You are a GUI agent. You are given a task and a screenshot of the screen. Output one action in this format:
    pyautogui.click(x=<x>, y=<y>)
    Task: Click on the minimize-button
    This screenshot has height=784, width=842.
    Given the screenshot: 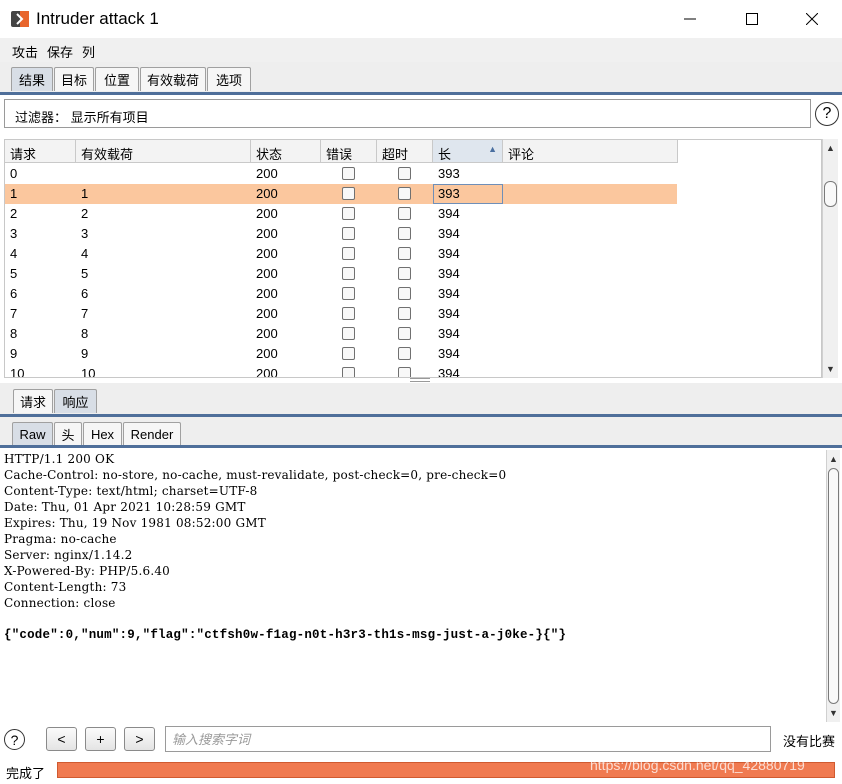 What is the action you would take?
    pyautogui.click(x=690, y=19)
    